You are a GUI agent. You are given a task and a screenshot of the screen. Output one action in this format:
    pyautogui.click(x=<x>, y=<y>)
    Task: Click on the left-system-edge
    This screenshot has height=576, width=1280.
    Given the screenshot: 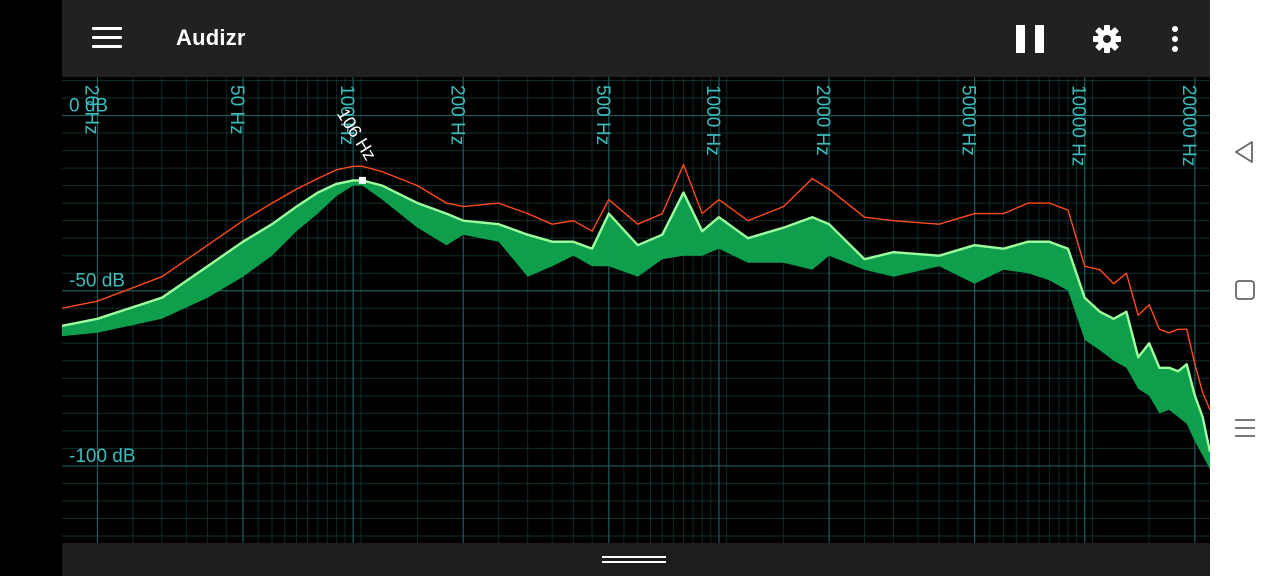 What is the action you would take?
    pyautogui.click(x=31, y=288)
    